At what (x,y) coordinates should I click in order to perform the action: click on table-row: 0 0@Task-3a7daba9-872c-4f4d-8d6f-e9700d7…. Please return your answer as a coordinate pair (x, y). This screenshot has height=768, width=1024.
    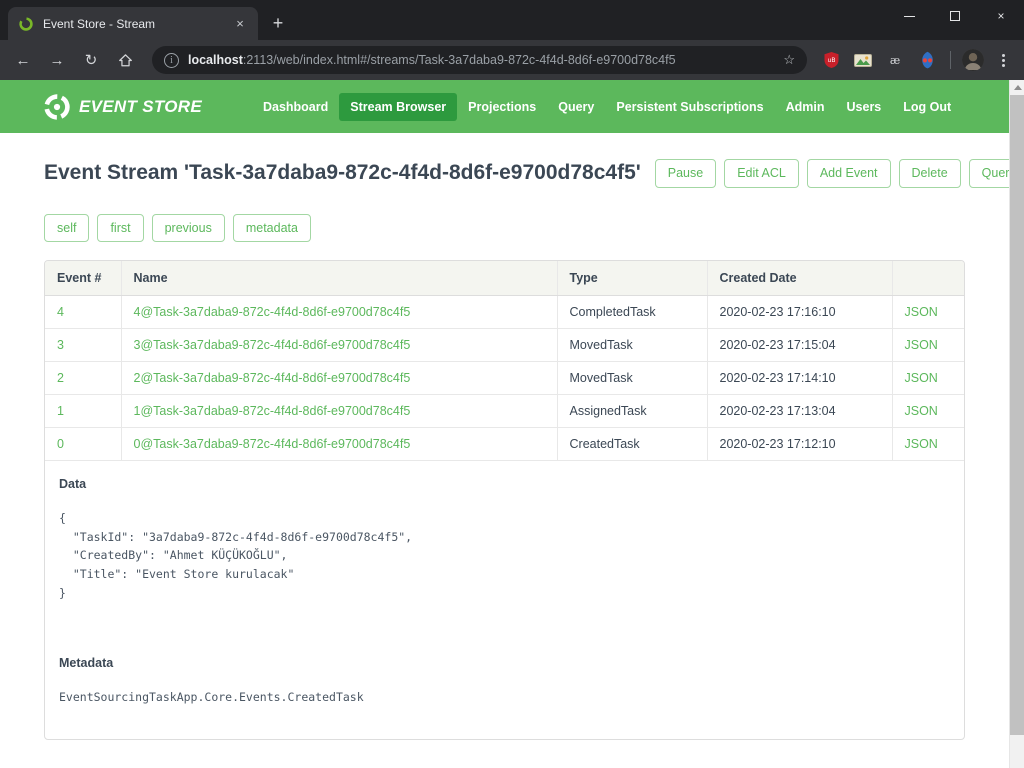
    Looking at the image, I should click on (504, 444).